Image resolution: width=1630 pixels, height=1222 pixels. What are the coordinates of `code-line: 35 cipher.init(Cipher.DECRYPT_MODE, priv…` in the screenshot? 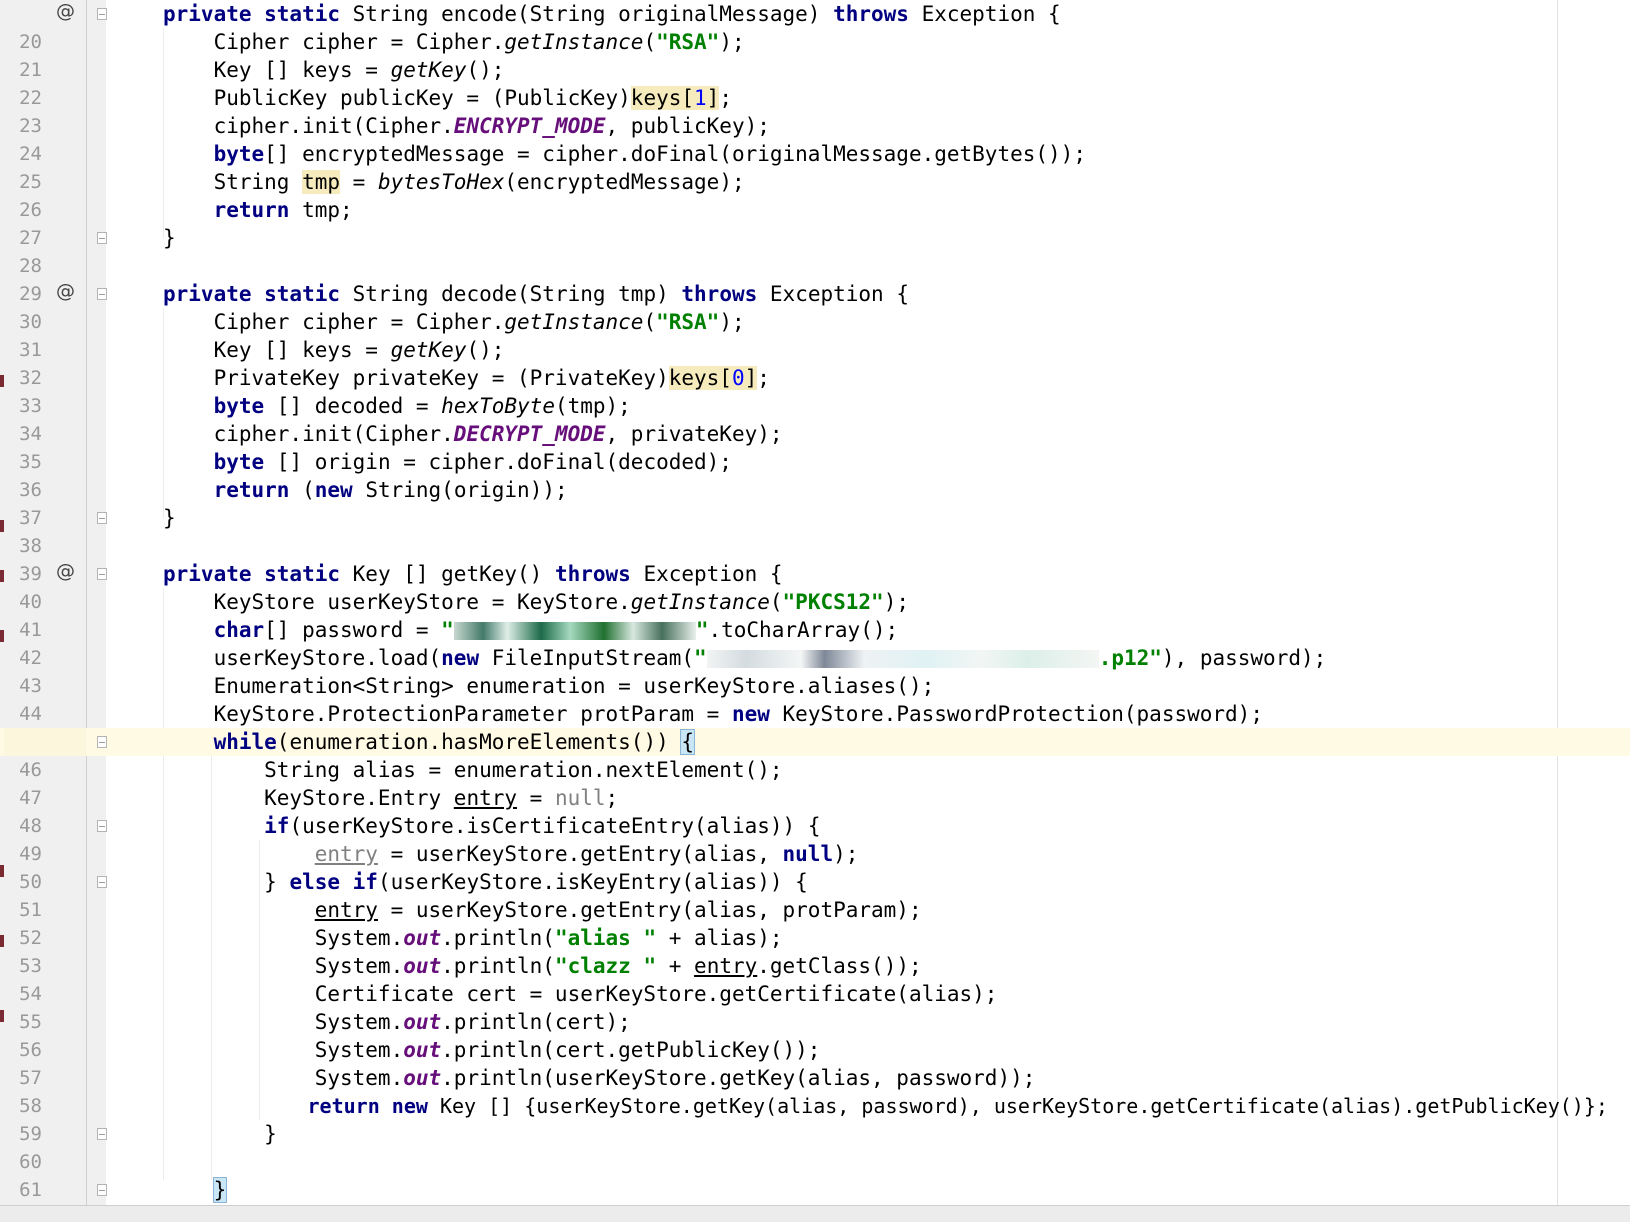 It's located at (815, 446).